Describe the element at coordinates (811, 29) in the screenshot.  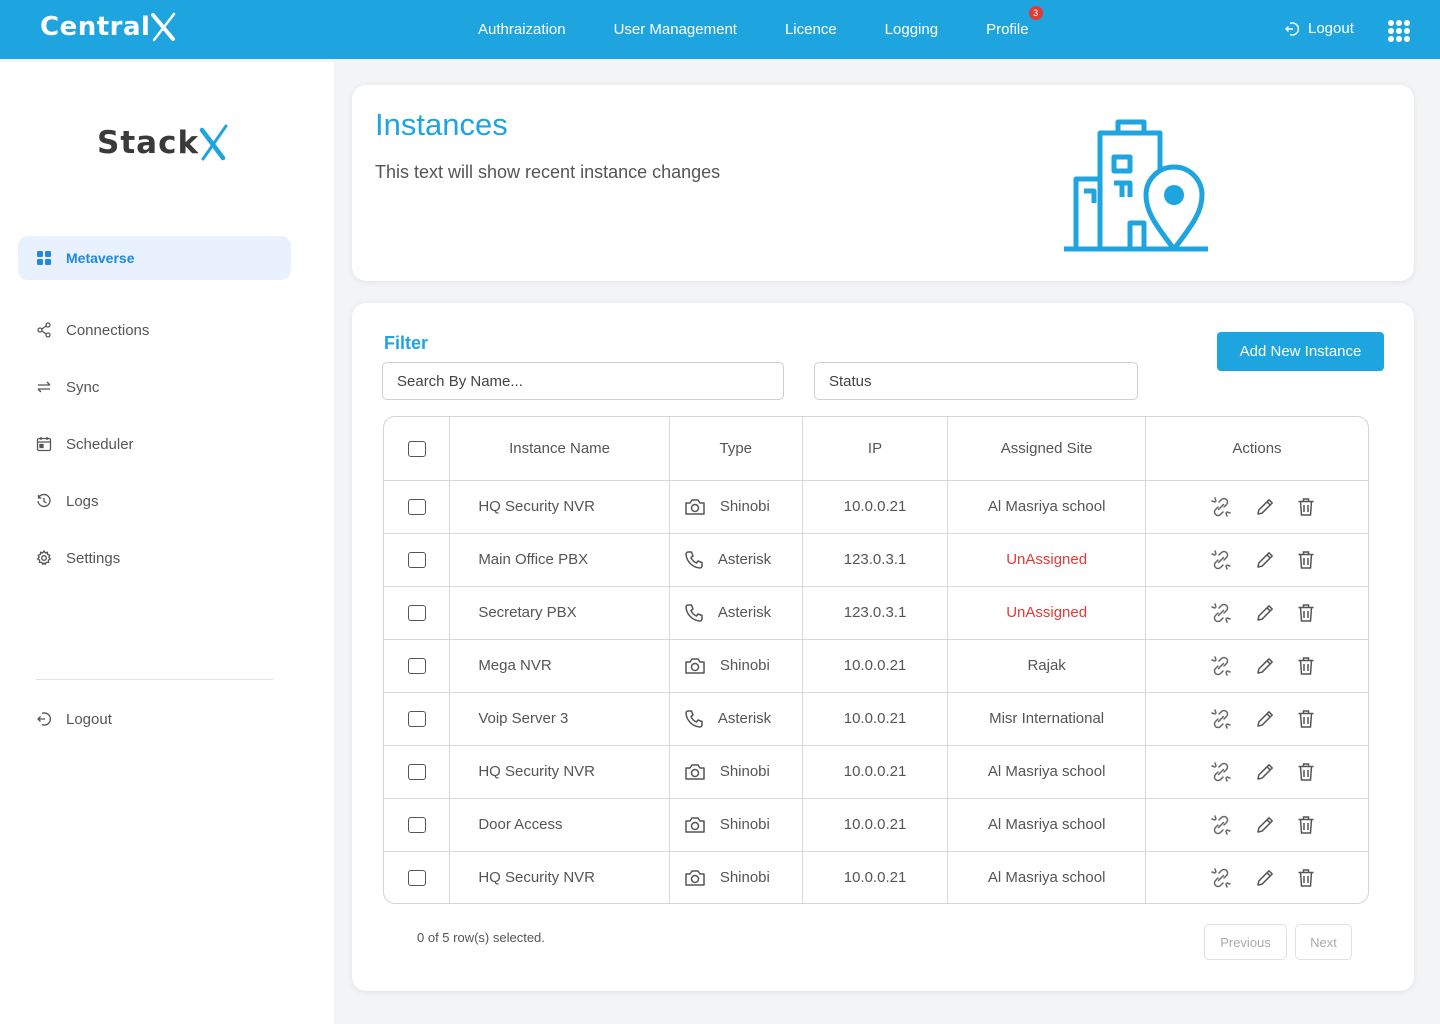
I see `nav-licence: Licence` at that location.